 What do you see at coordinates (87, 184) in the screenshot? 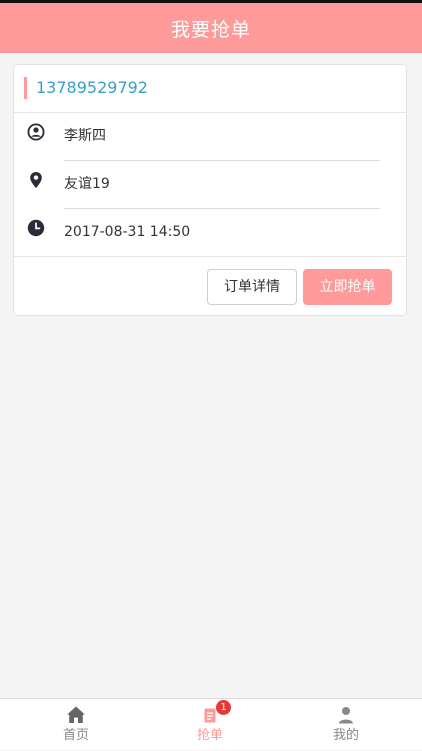
I see `order-address: 友谊19` at bounding box center [87, 184].